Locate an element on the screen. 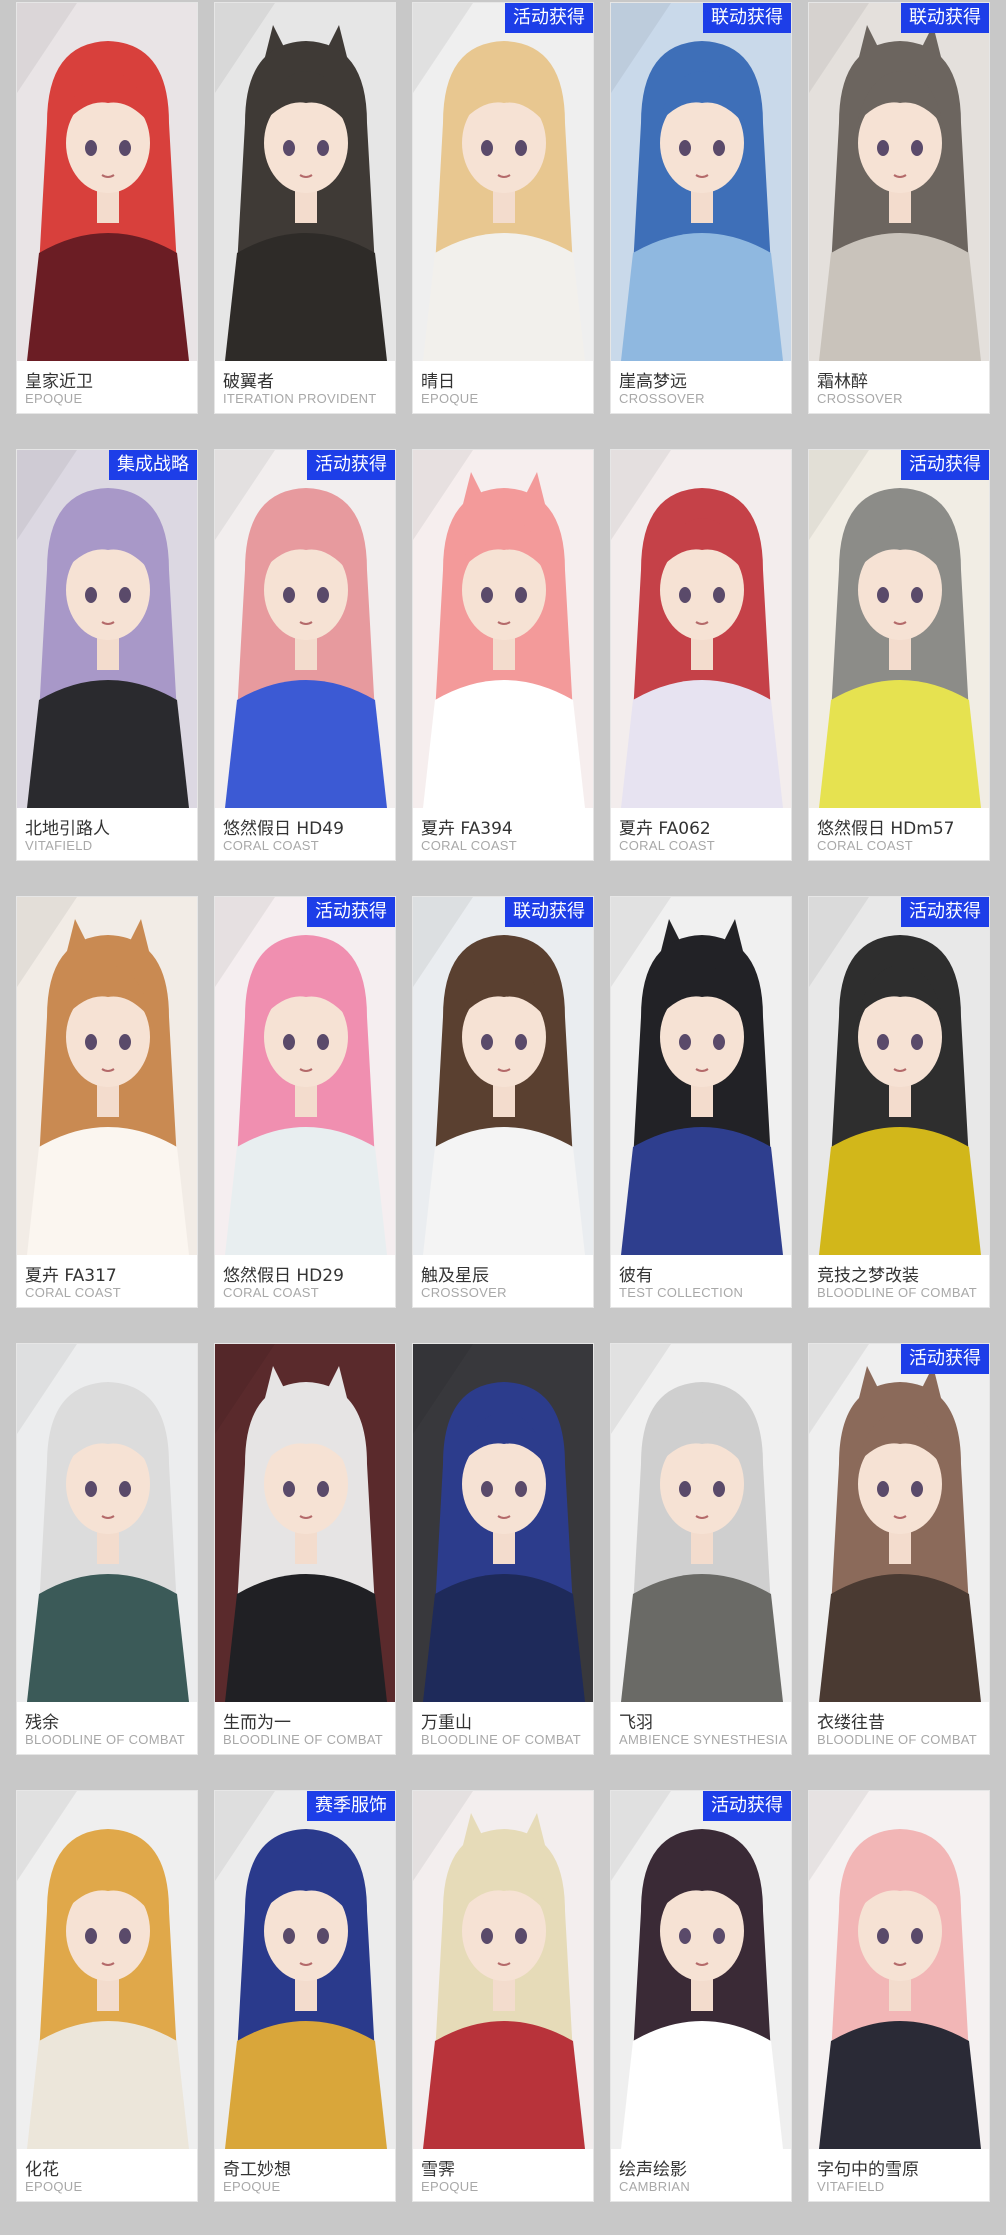 This screenshot has height=2235, width=1006. skin-card: 活动获得 衣缕往昔 BLOODLINE OF COMBAT is located at coordinates (899, 1549).